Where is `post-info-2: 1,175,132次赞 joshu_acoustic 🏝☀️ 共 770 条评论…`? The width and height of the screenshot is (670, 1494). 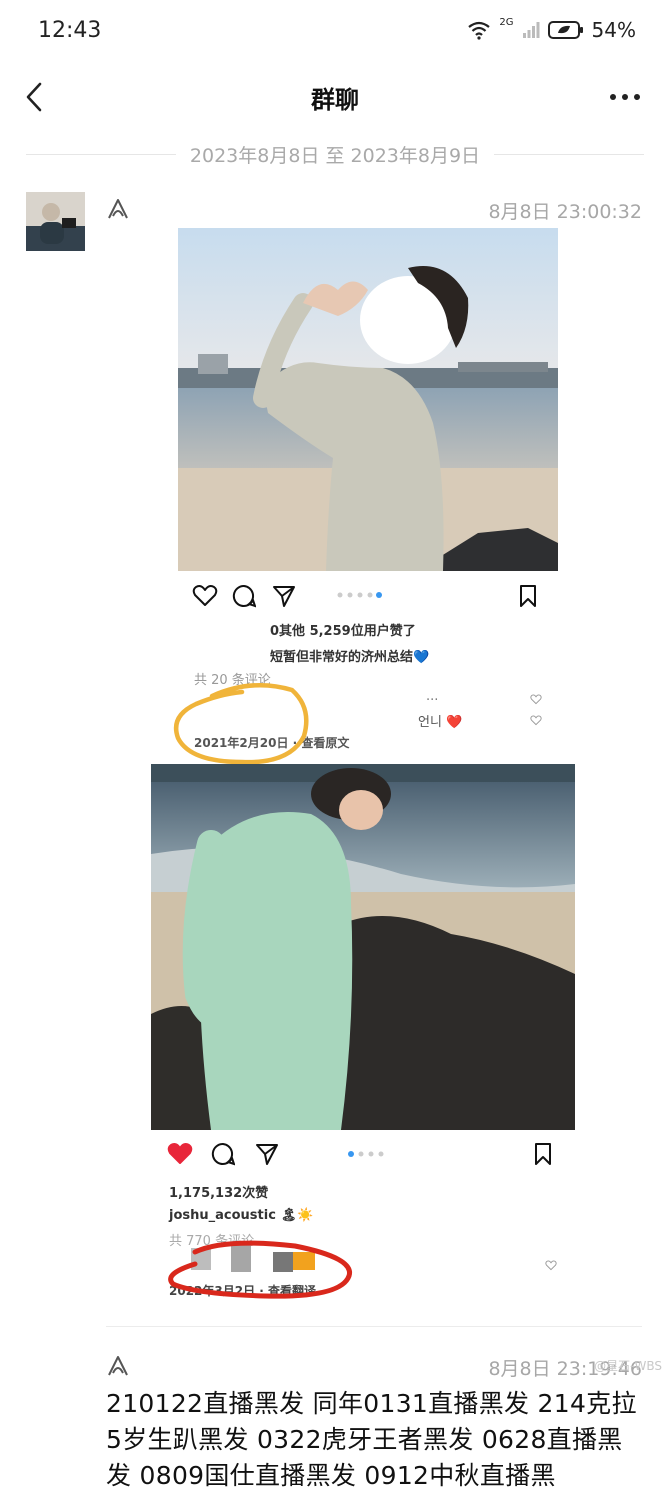
post-info-2: 1,175,132次赞 joshu_acoustic 🏝☀️ 共 770 条评论… is located at coordinates (363, 1219).